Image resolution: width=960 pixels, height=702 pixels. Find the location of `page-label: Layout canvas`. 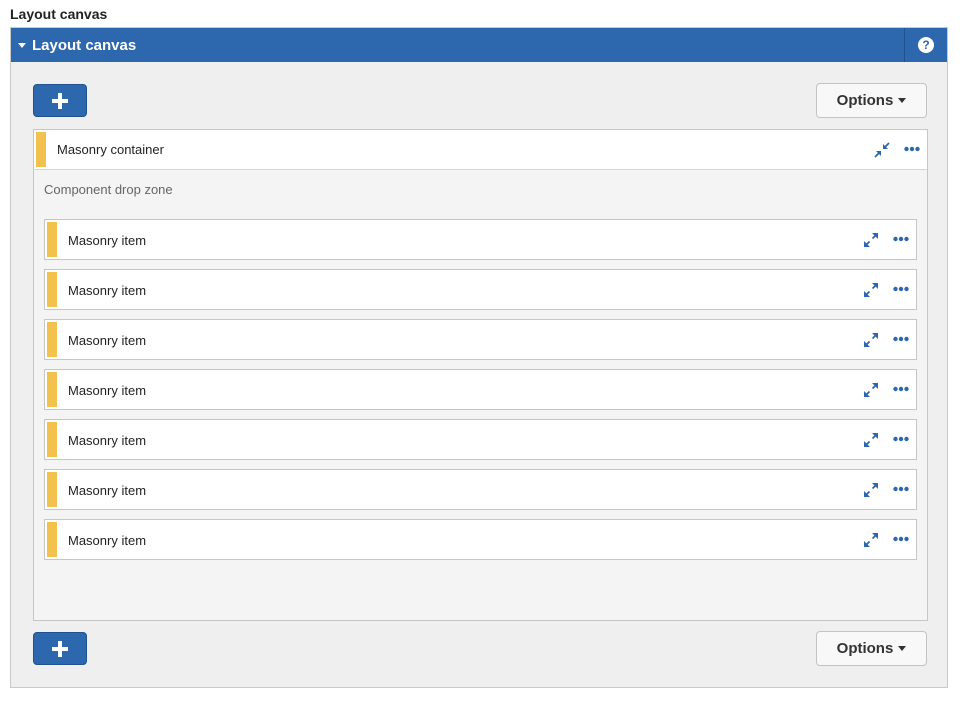

page-label: Layout canvas is located at coordinates (59, 14).